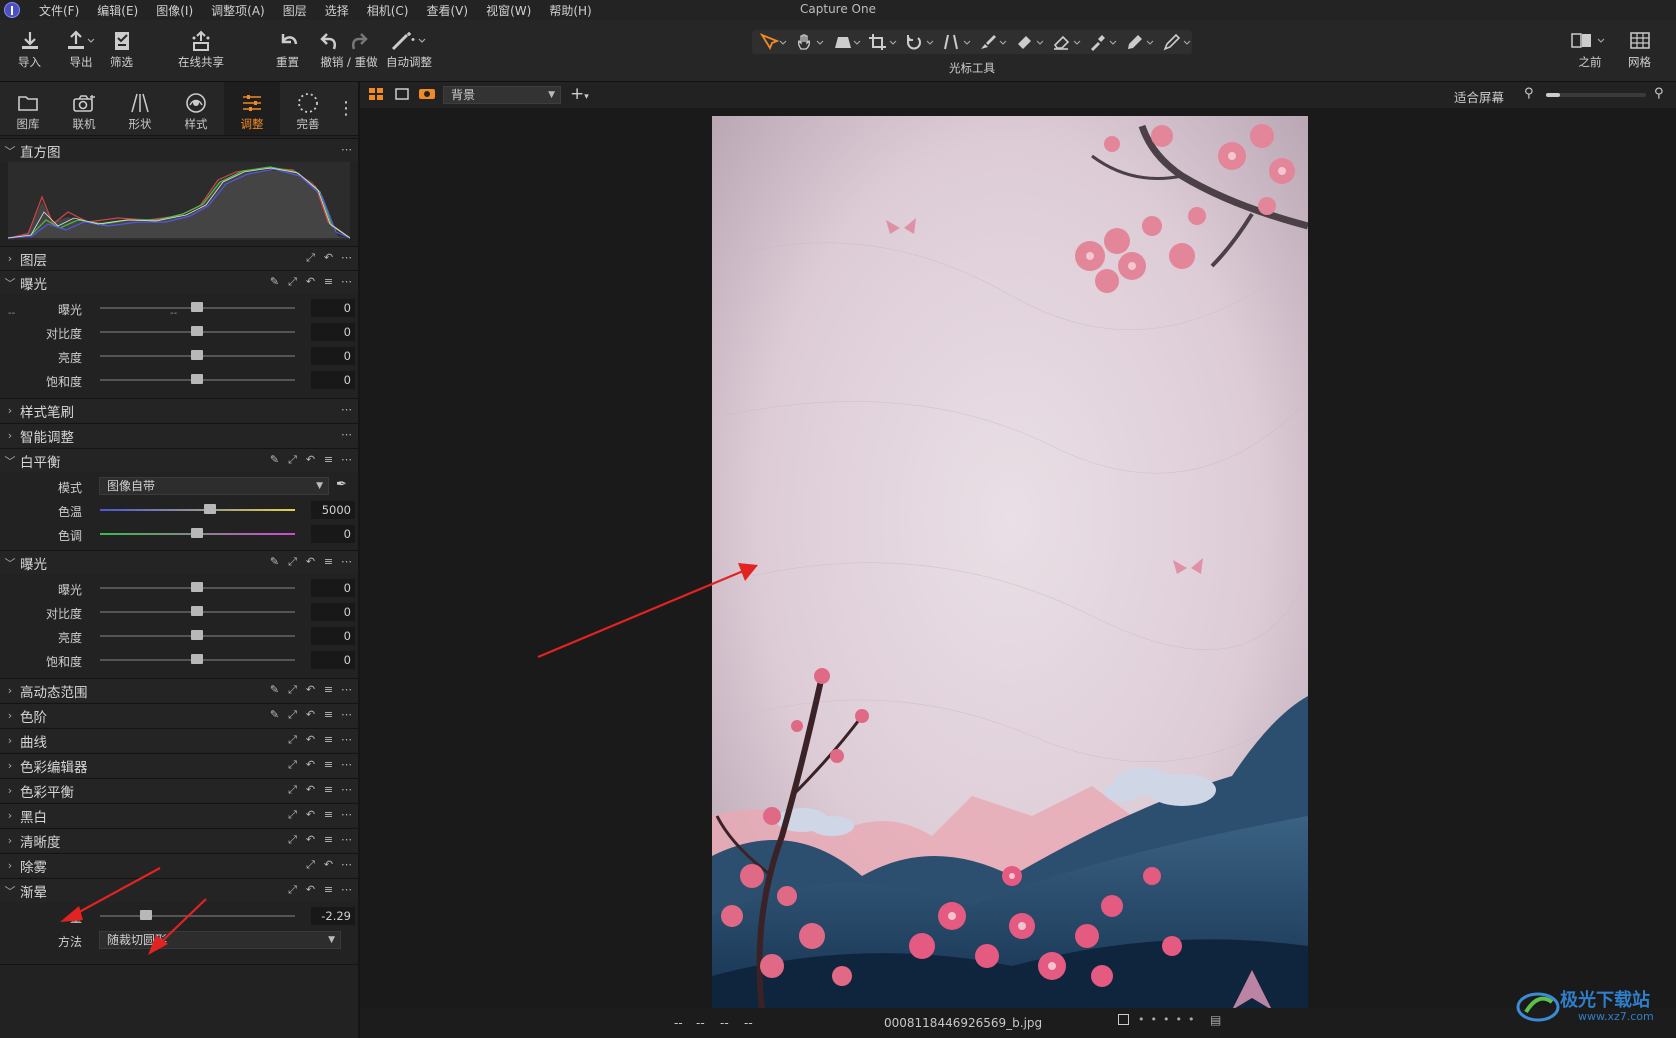 Image resolution: width=1676 pixels, height=1038 pixels. What do you see at coordinates (179, 435) in the screenshot?
I see `section-smart-adjust: › 智能调整 ⋯` at bounding box center [179, 435].